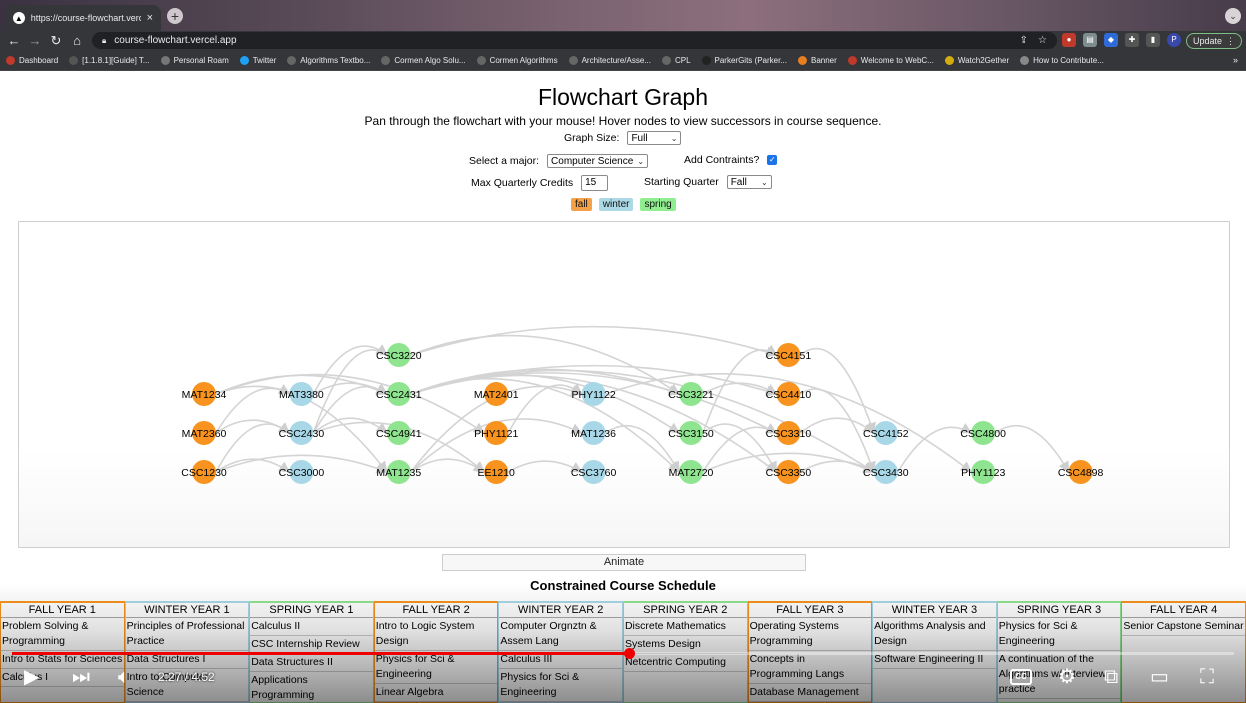 This screenshot has height=703, width=1246. What do you see at coordinates (204, 394) in the screenshot?
I see `graph-node: MAT1234` at bounding box center [204, 394].